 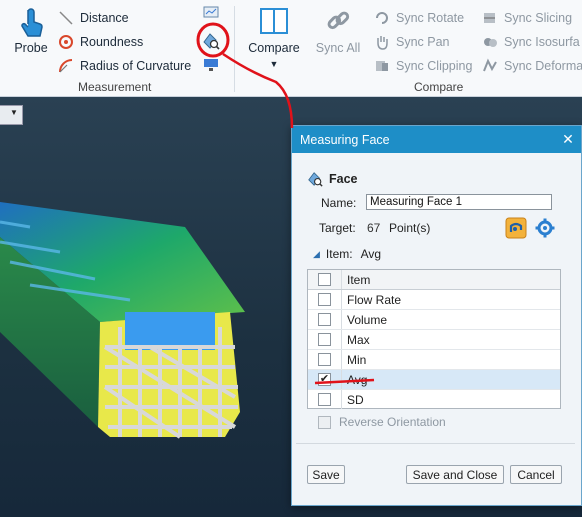 What do you see at coordinates (66, 66) in the screenshot?
I see `curvature-icon` at bounding box center [66, 66].